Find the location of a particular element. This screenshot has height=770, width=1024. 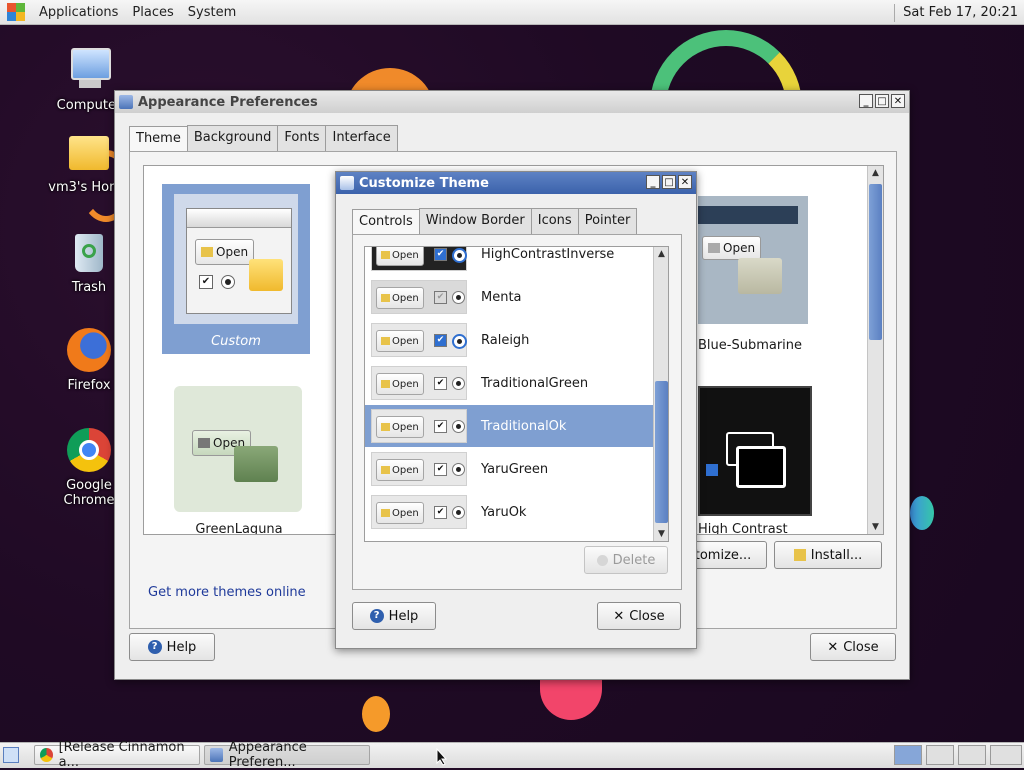

theme-list-item-label: YaruOk is located at coordinates (504, 512).